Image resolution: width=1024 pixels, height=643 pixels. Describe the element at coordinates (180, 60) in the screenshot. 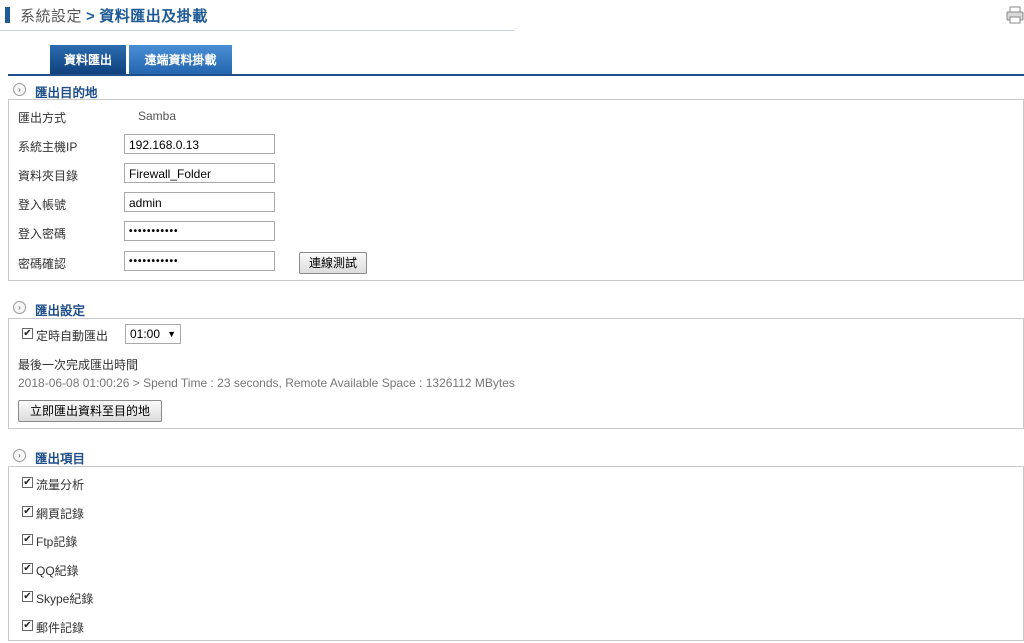

I see `tab-remote-mount: 遠端資料掛載` at that location.